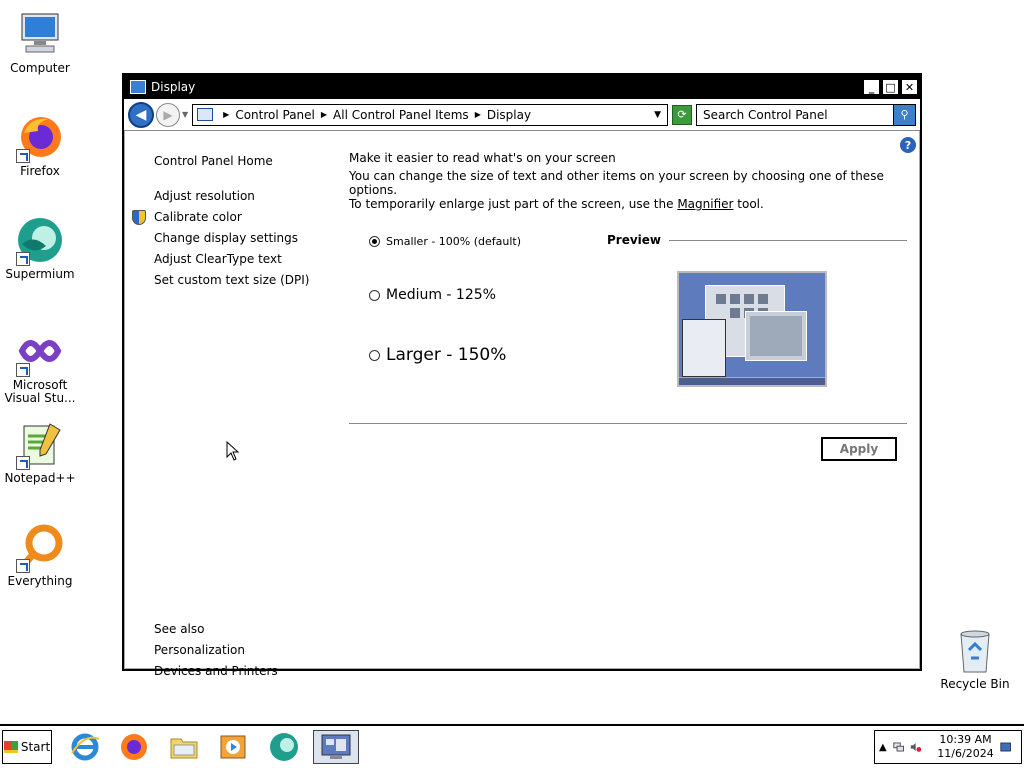 This screenshot has width=1024, height=768. What do you see at coordinates (173, 87) in the screenshot?
I see `window-title: Display` at bounding box center [173, 87].